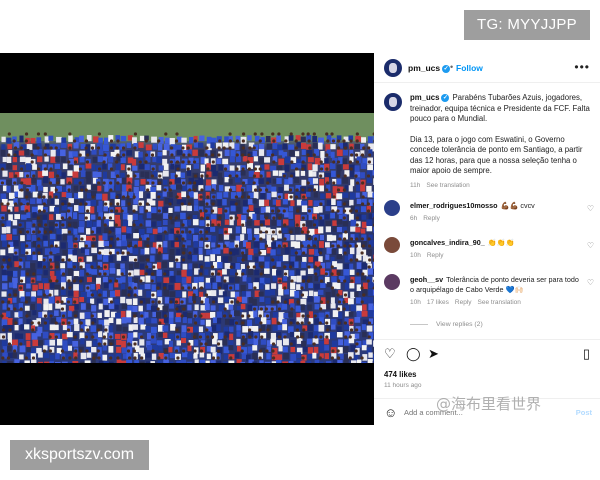  What do you see at coordinates (582, 67) in the screenshot?
I see `more-options-icon: •••` at bounding box center [582, 67].